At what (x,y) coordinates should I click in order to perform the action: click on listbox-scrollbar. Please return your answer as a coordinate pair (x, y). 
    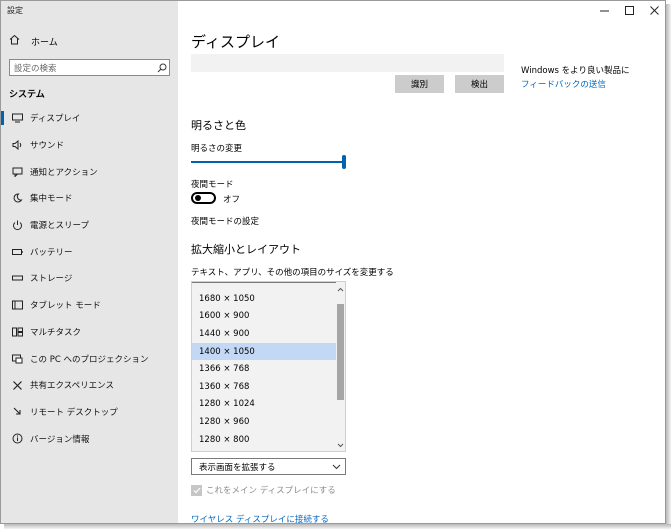
    Looking at the image, I should click on (340, 366).